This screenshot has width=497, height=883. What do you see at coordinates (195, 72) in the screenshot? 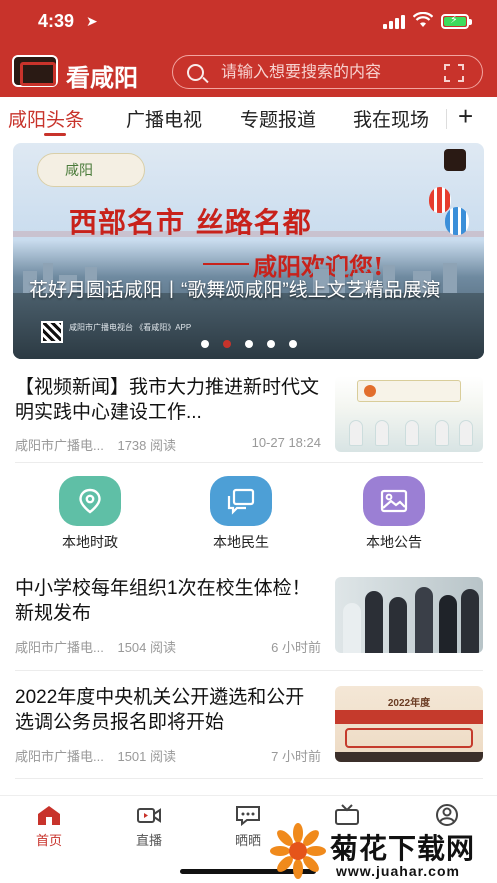
I see `search-icon` at bounding box center [195, 72].